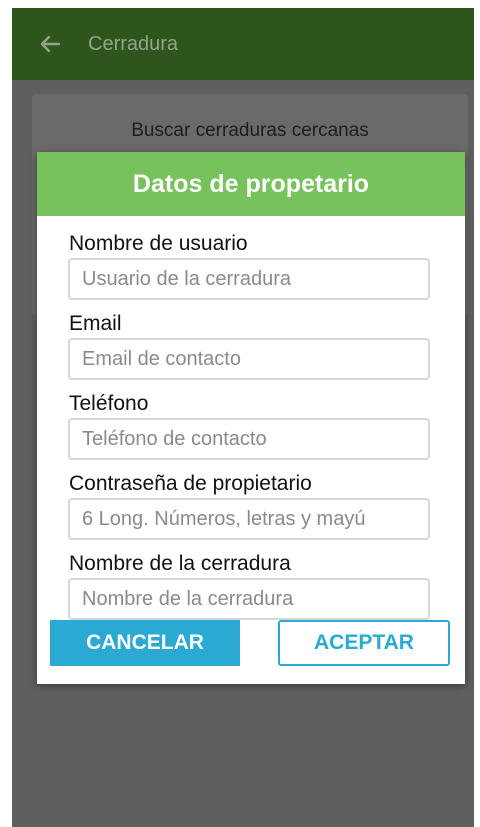 The height and width of the screenshot is (827, 480). I want to click on dialog-actions: CANCELAR ACEPTAR, so click(251, 643).